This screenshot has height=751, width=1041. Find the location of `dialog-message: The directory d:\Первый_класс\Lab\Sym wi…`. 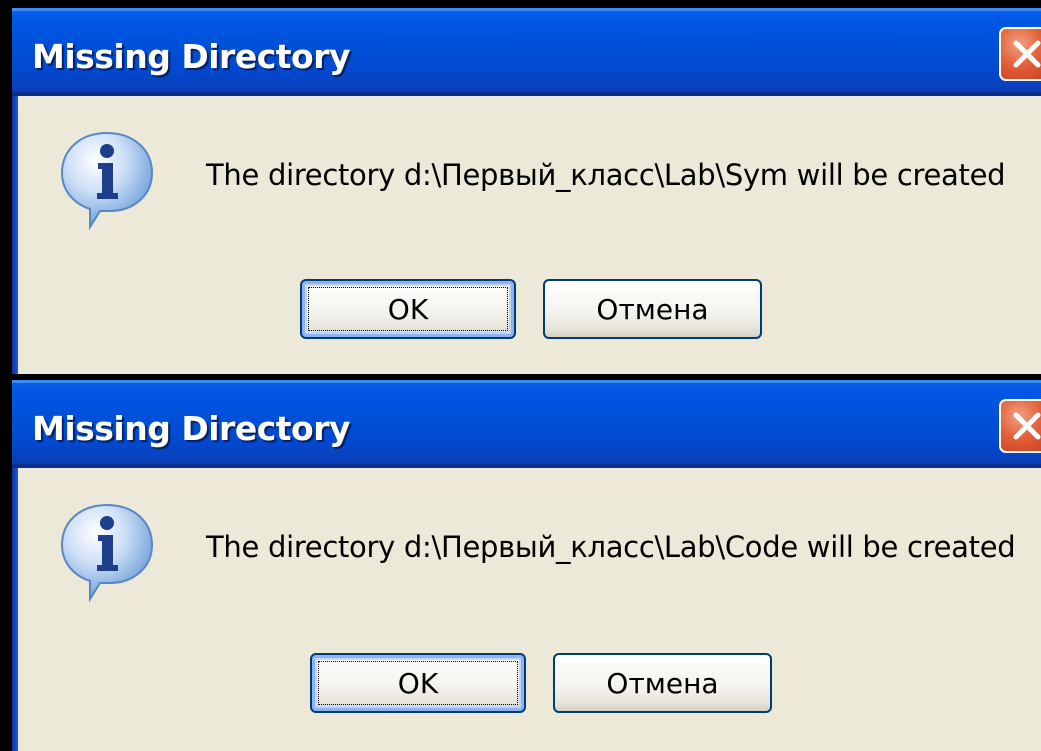

dialog-message: The directory d:\Первый_класс\Lab\Sym wi… is located at coordinates (606, 175).